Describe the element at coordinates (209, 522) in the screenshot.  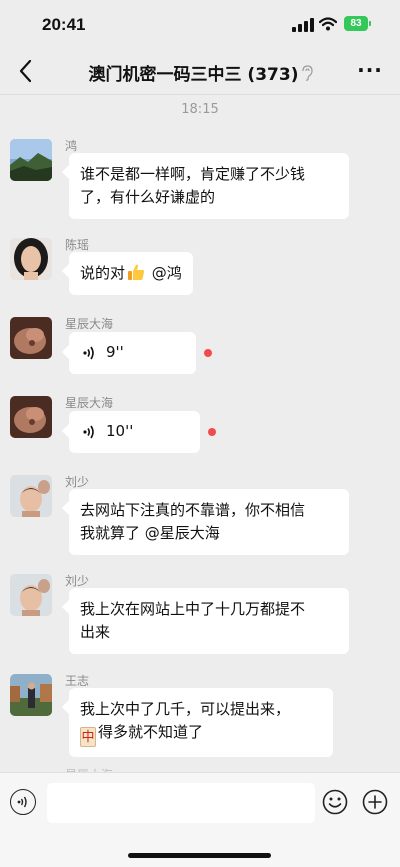
I see `message-bubble: 去网站下注真的不靠谱，你不相信 我就算了 @星辰大海` at that location.